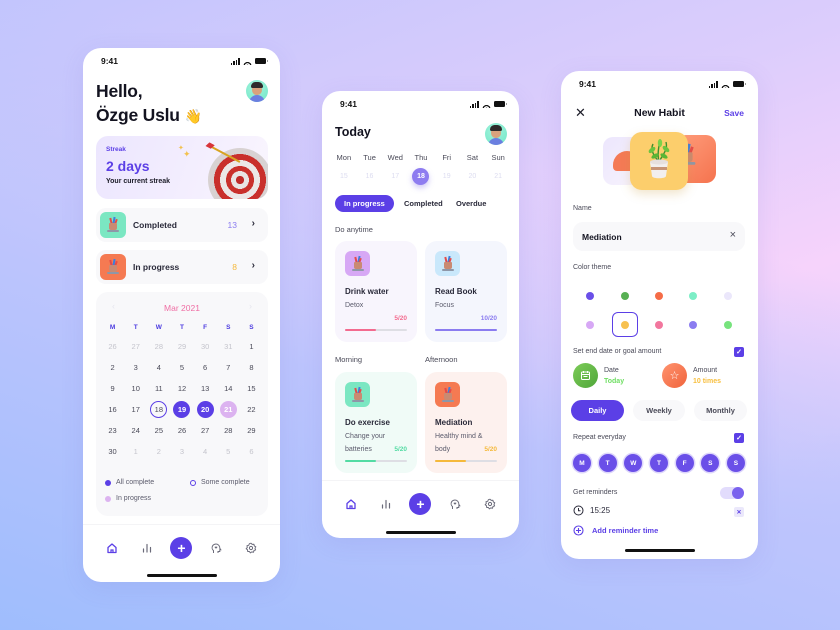 This screenshot has width=840, height=630. What do you see at coordinates (739, 438) in the screenshot?
I see `repeat-checkbox: ✓` at bounding box center [739, 438].